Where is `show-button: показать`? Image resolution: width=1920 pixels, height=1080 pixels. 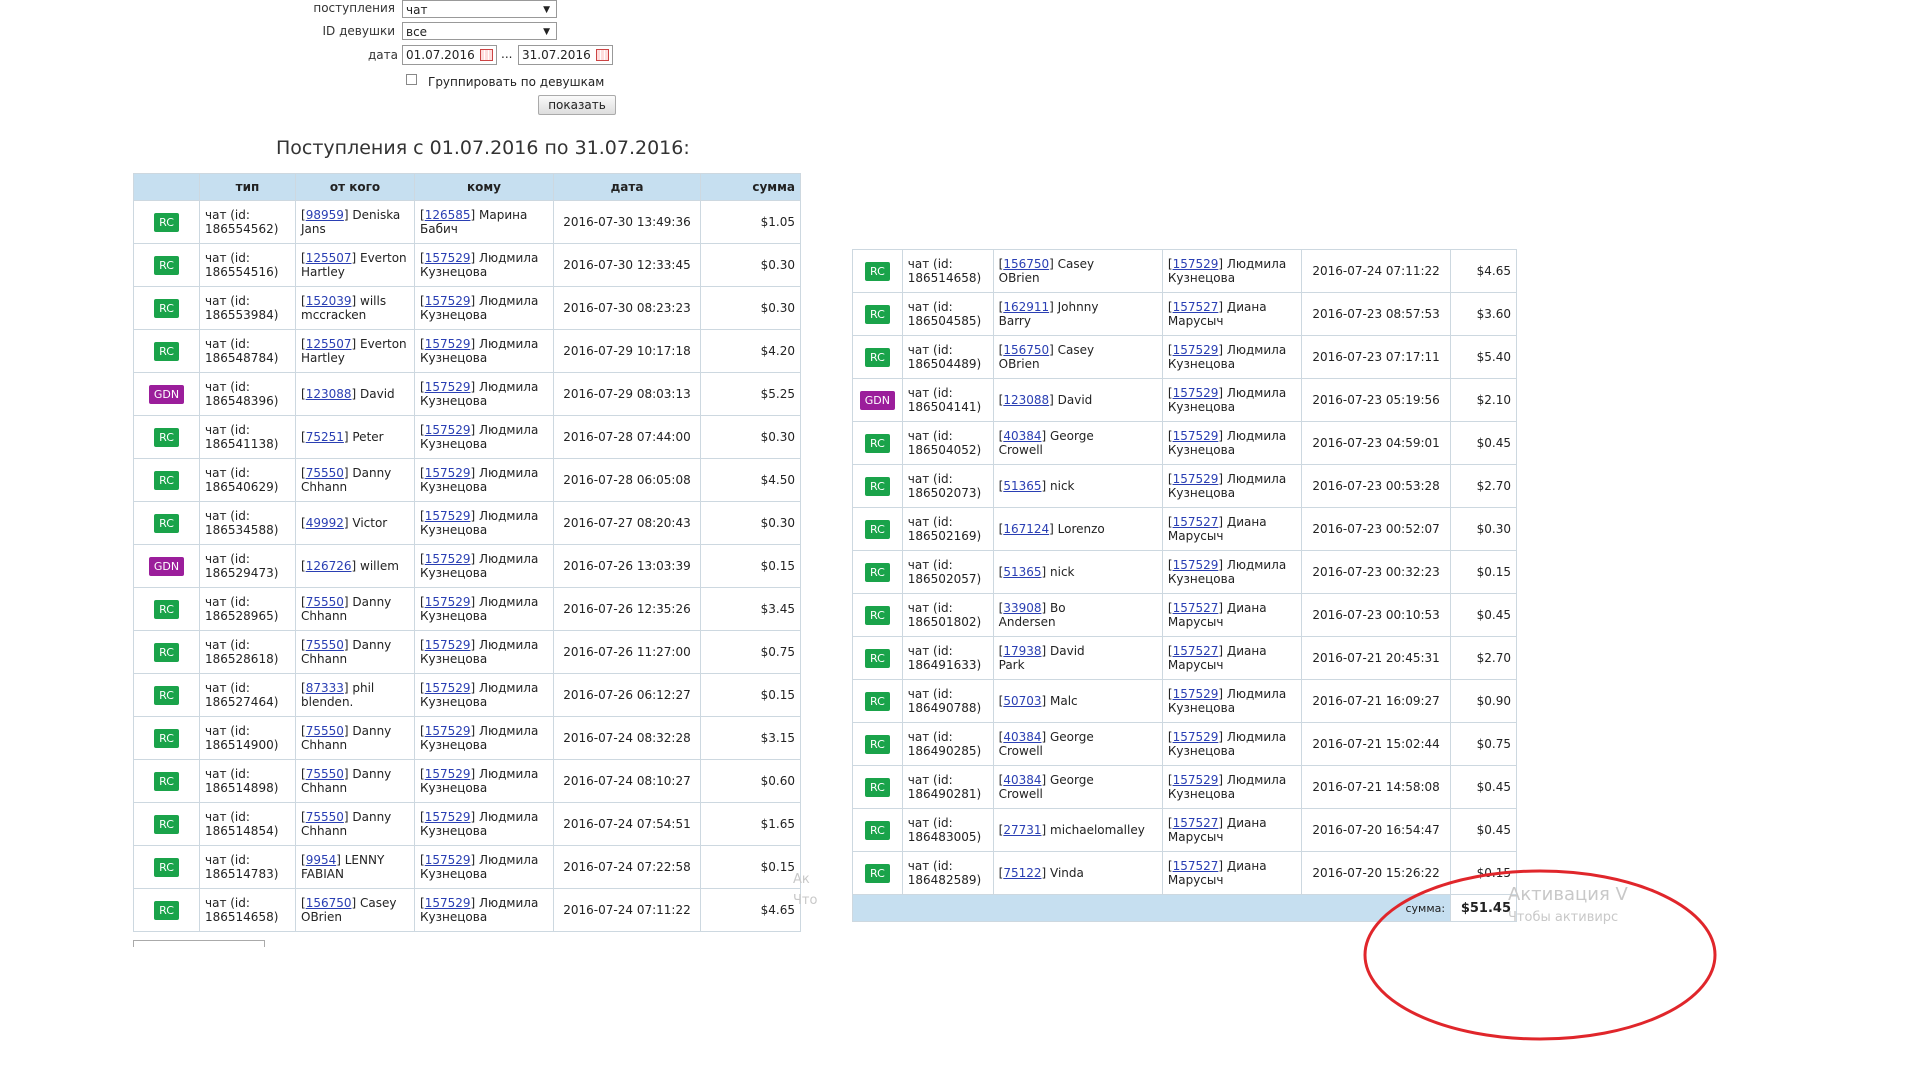
show-button: показать is located at coordinates (577, 105).